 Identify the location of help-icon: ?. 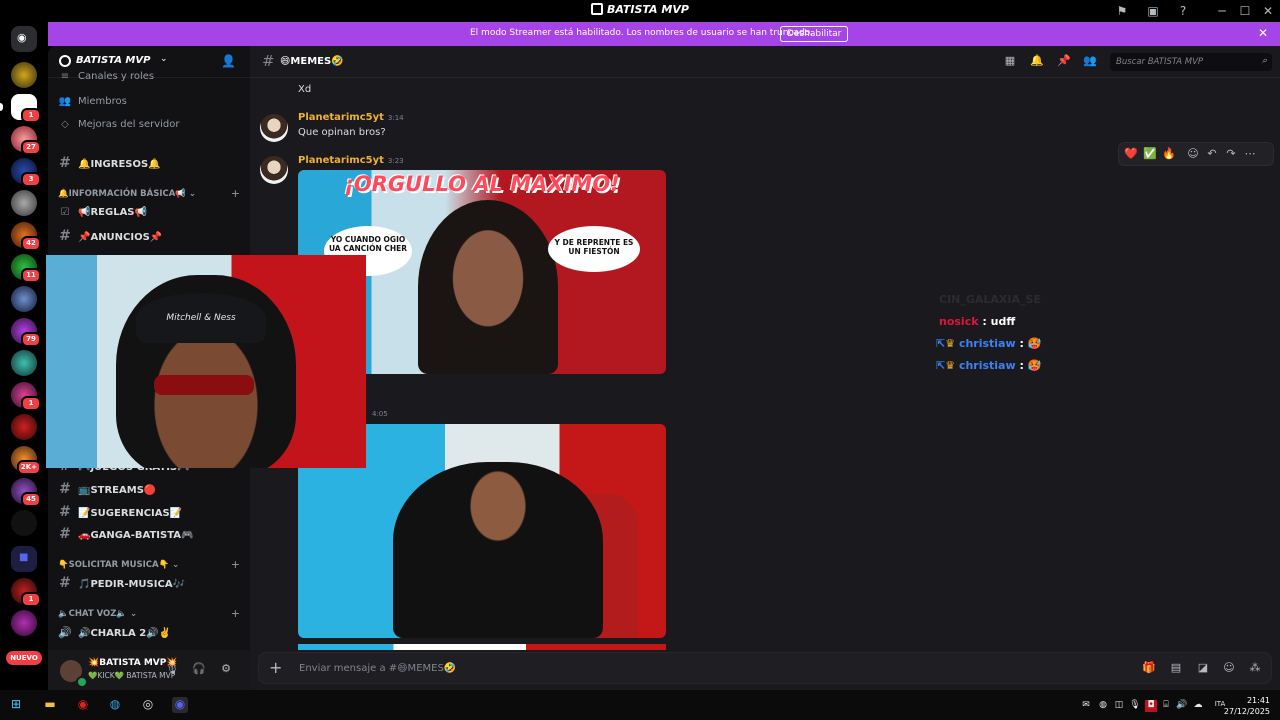
(1183, 11).